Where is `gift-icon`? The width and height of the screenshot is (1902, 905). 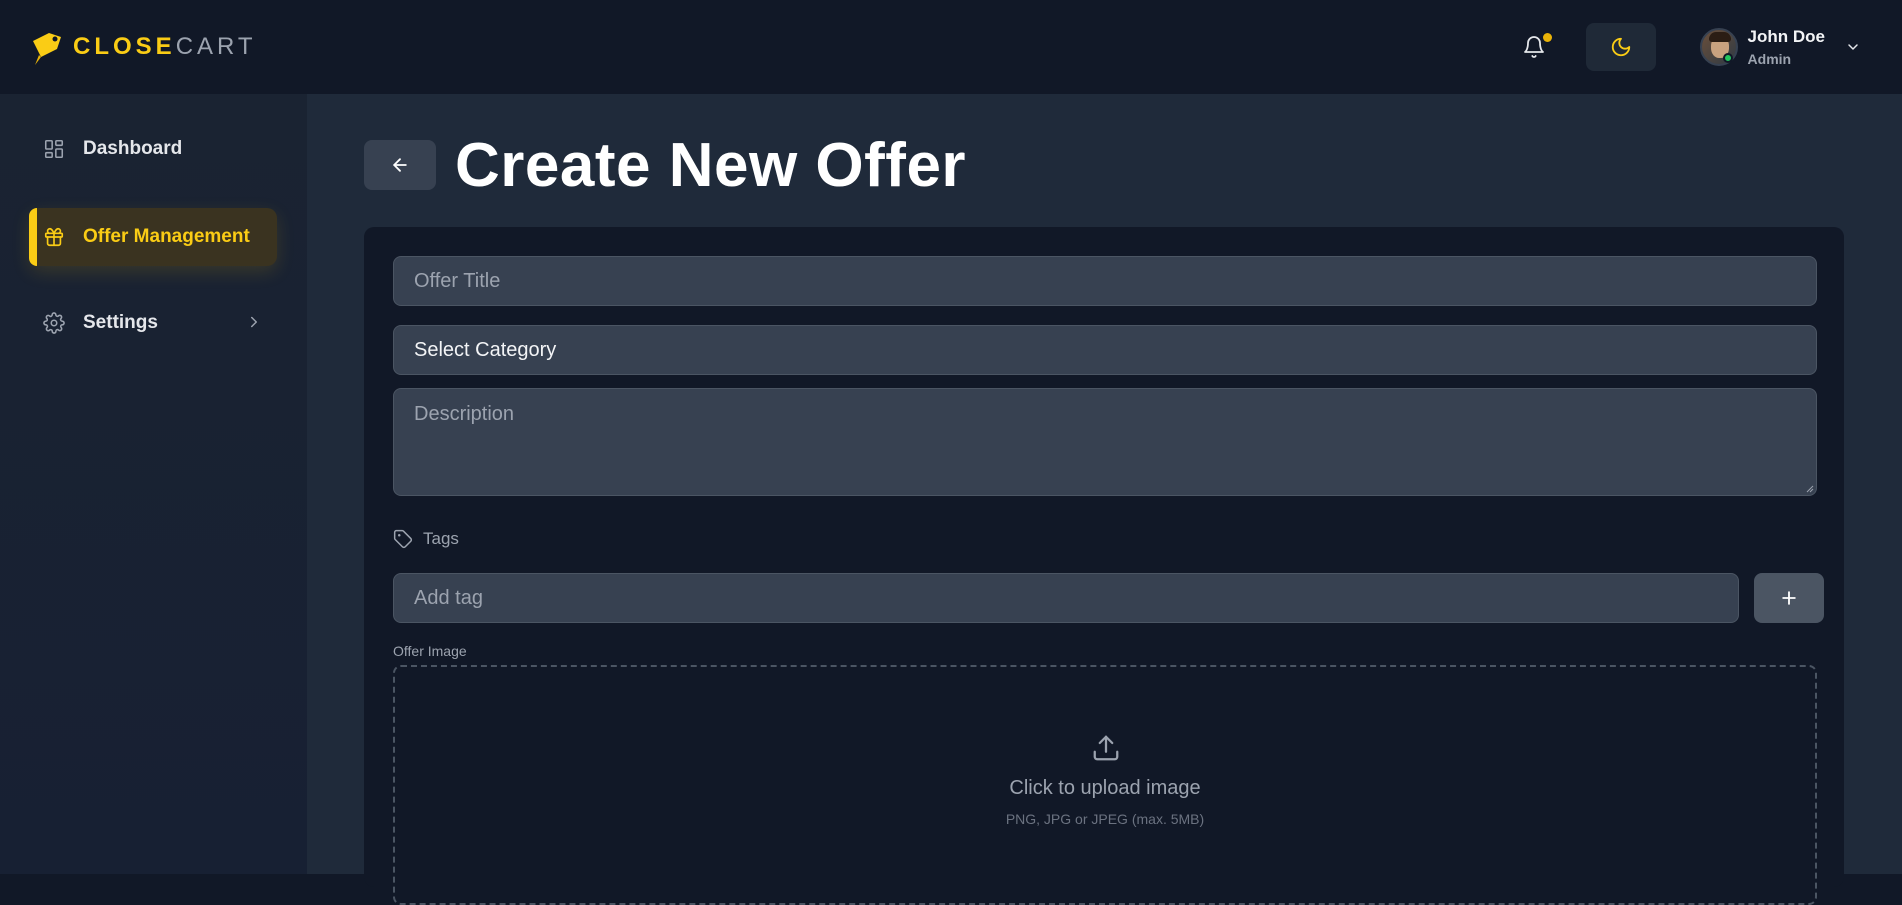
gift-icon is located at coordinates (54, 237).